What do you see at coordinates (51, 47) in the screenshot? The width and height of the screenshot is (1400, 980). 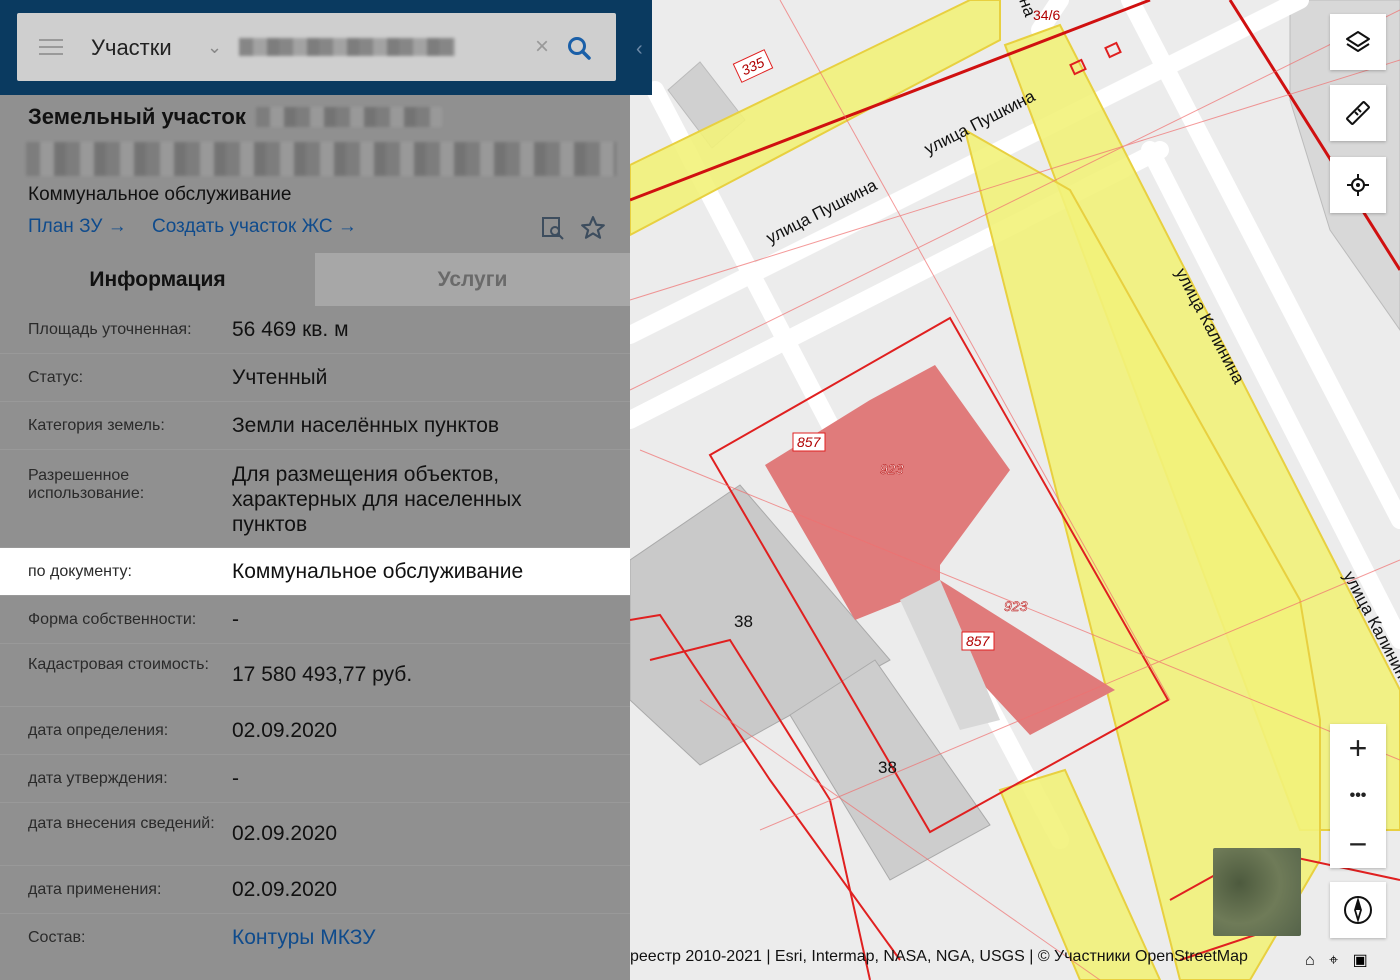 I see `menu-icon` at bounding box center [51, 47].